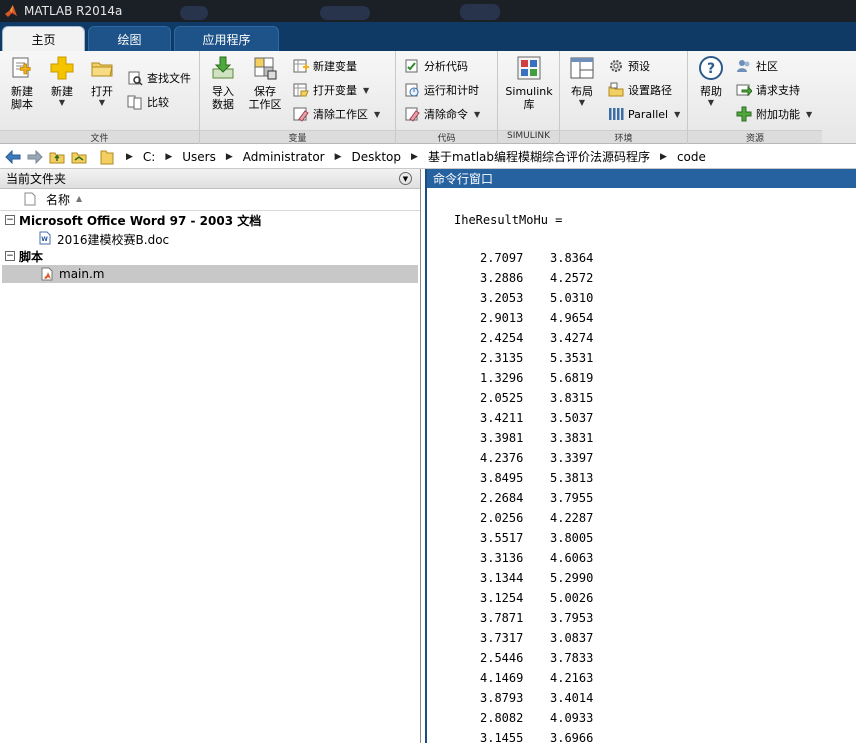  I want to click on folder-open-icon, so click(102, 69).